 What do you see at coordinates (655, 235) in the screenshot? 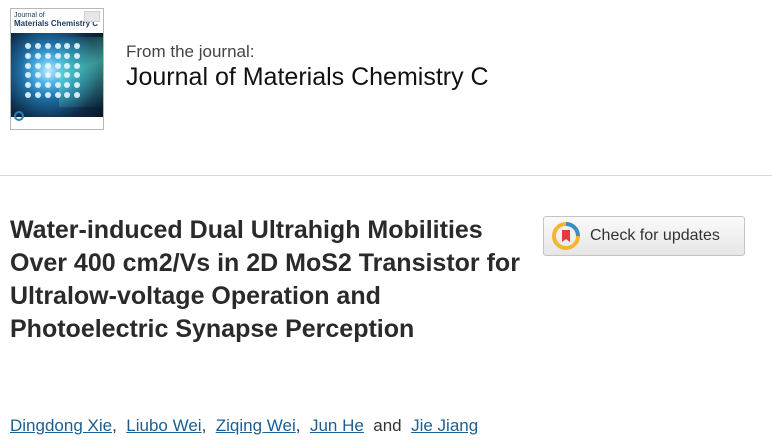
I see `check-for-updates-label: Check for updates` at bounding box center [655, 235].